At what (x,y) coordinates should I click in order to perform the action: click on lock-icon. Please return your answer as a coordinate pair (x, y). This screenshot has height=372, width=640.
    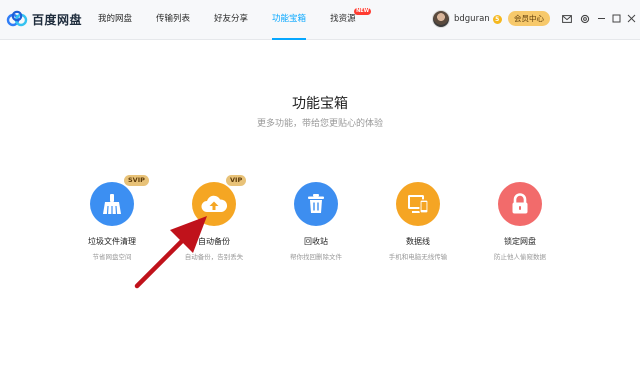
    Looking at the image, I should click on (520, 203).